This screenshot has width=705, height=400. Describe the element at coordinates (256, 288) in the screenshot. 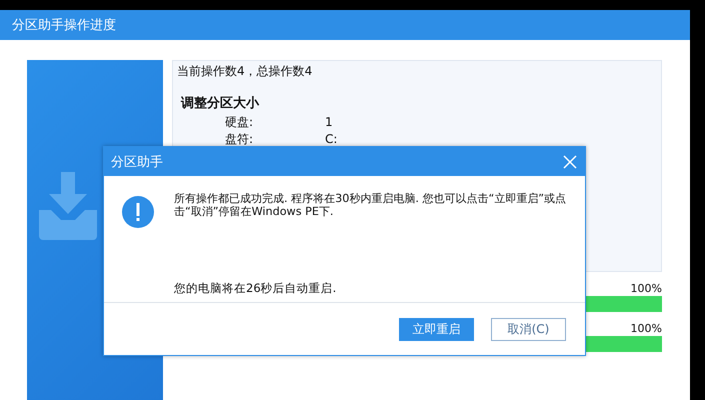

I see `countdown-text: 您的电脑将在26秒后自动重启.` at that location.